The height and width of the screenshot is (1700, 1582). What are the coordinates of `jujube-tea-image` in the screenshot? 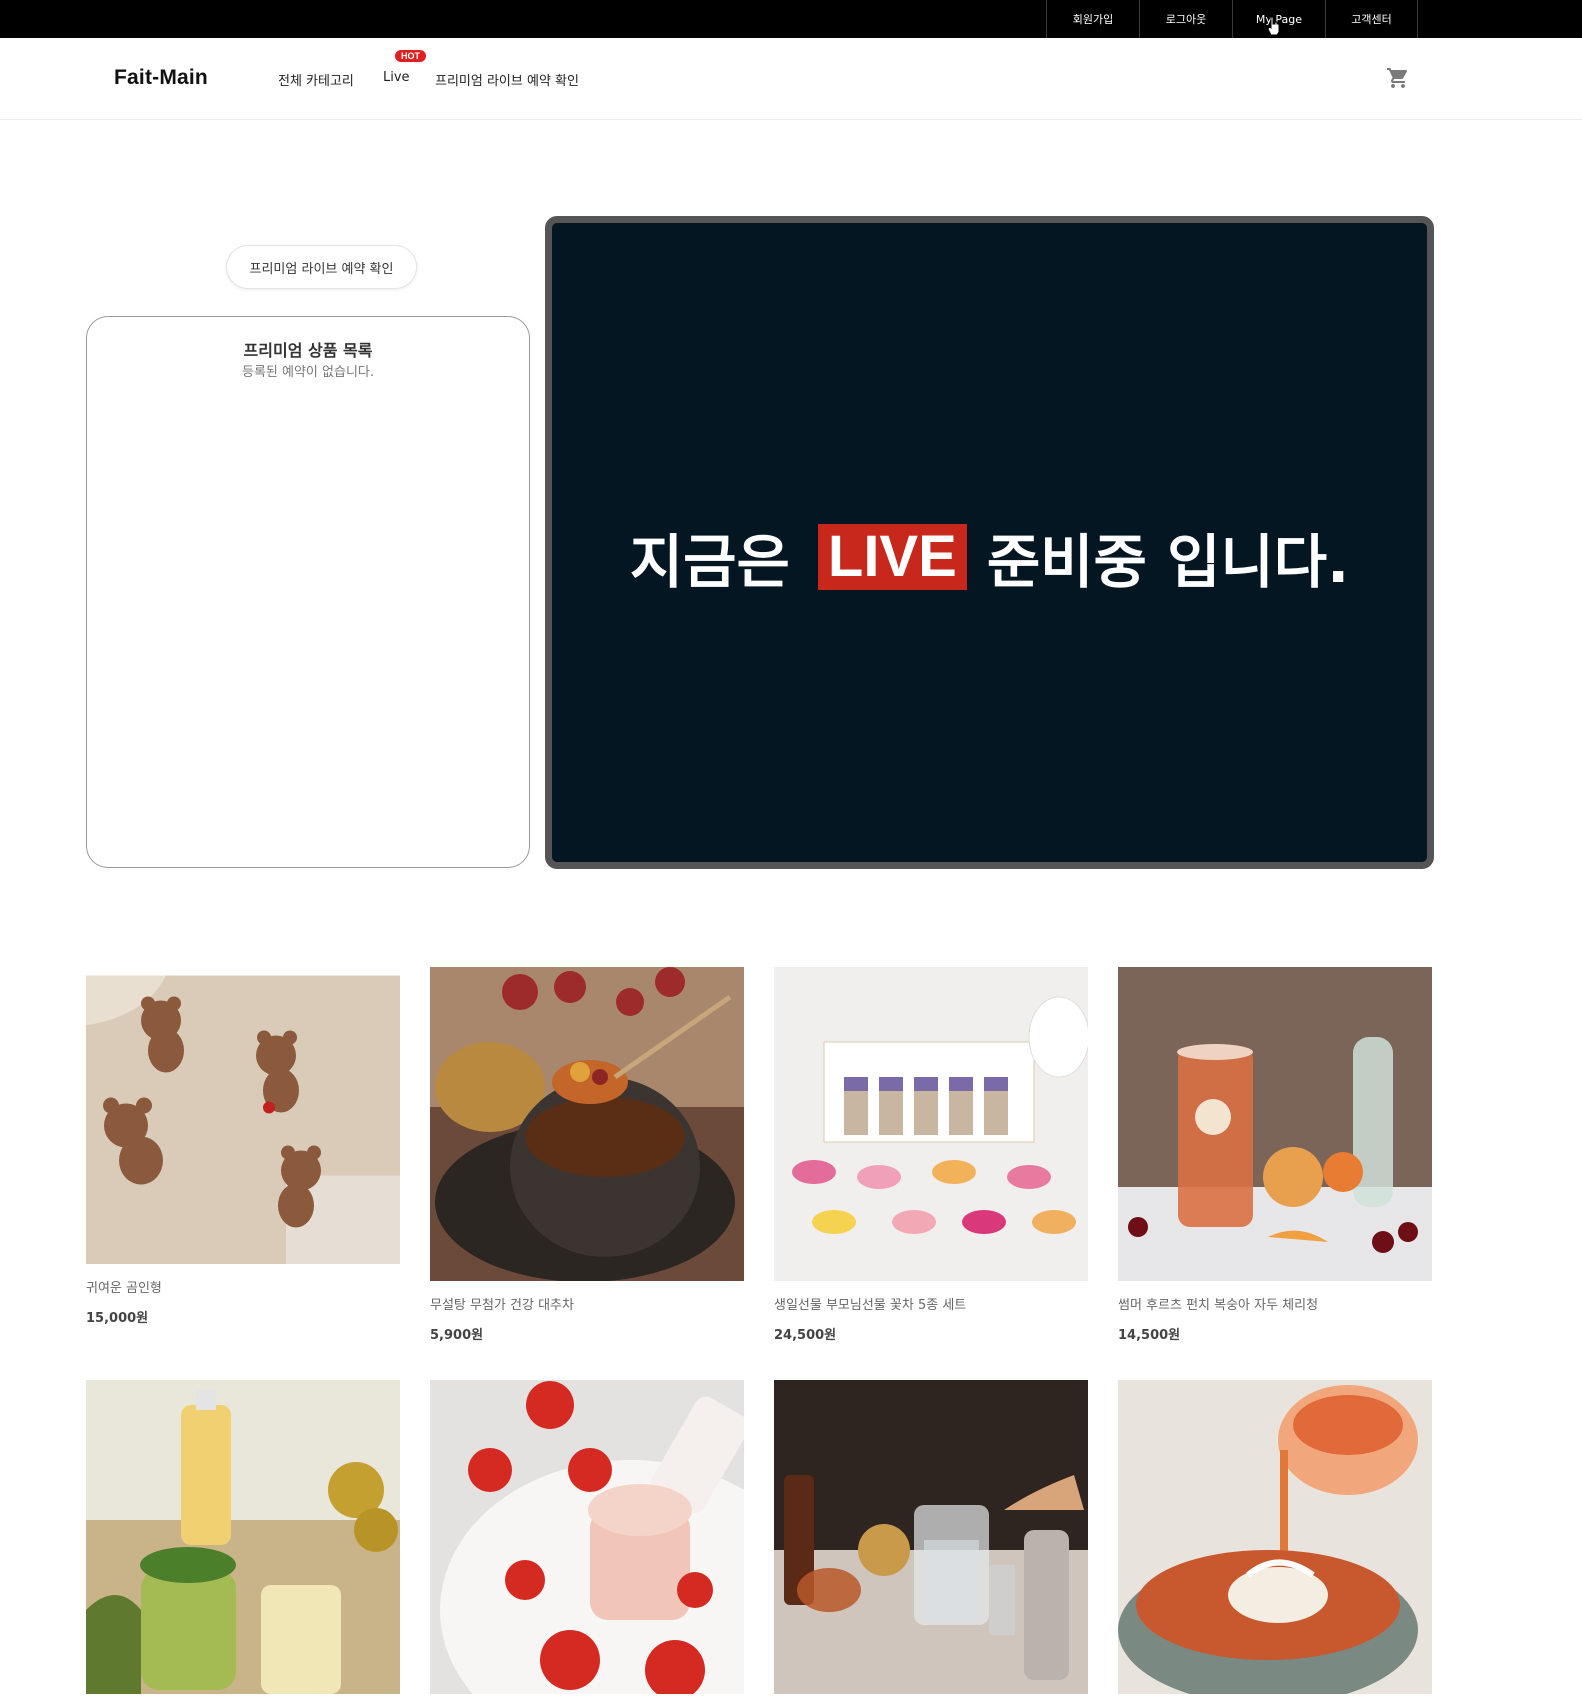 It's located at (587, 1124).